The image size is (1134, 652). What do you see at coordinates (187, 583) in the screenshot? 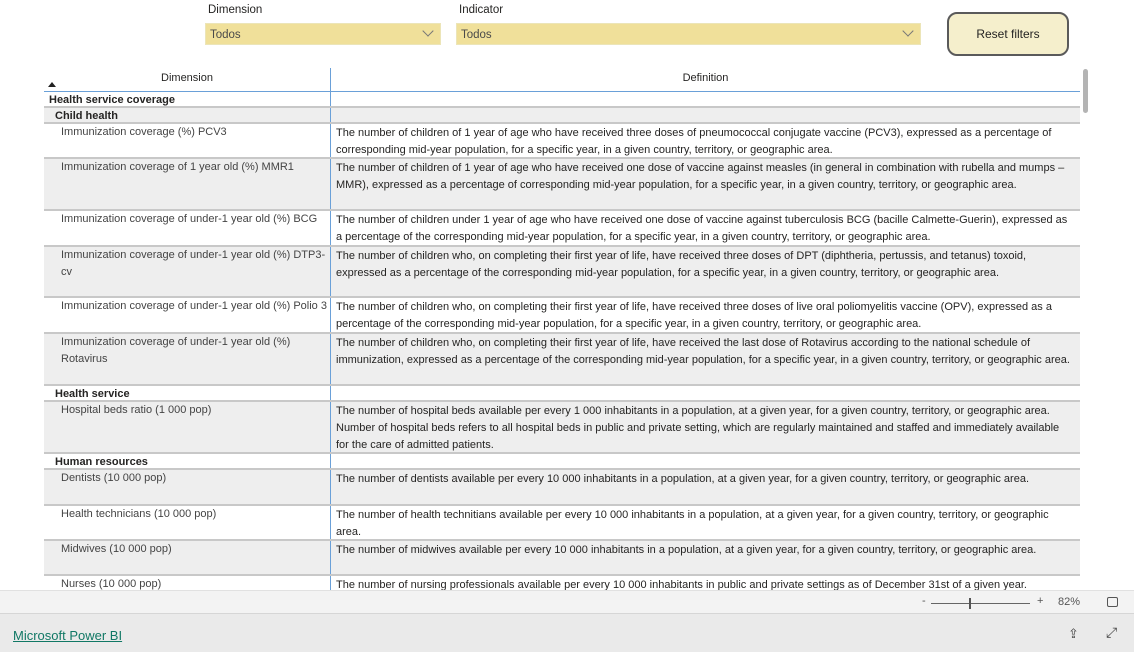
I see `dimension-cell: Nurses (10 000 pop)` at bounding box center [187, 583].